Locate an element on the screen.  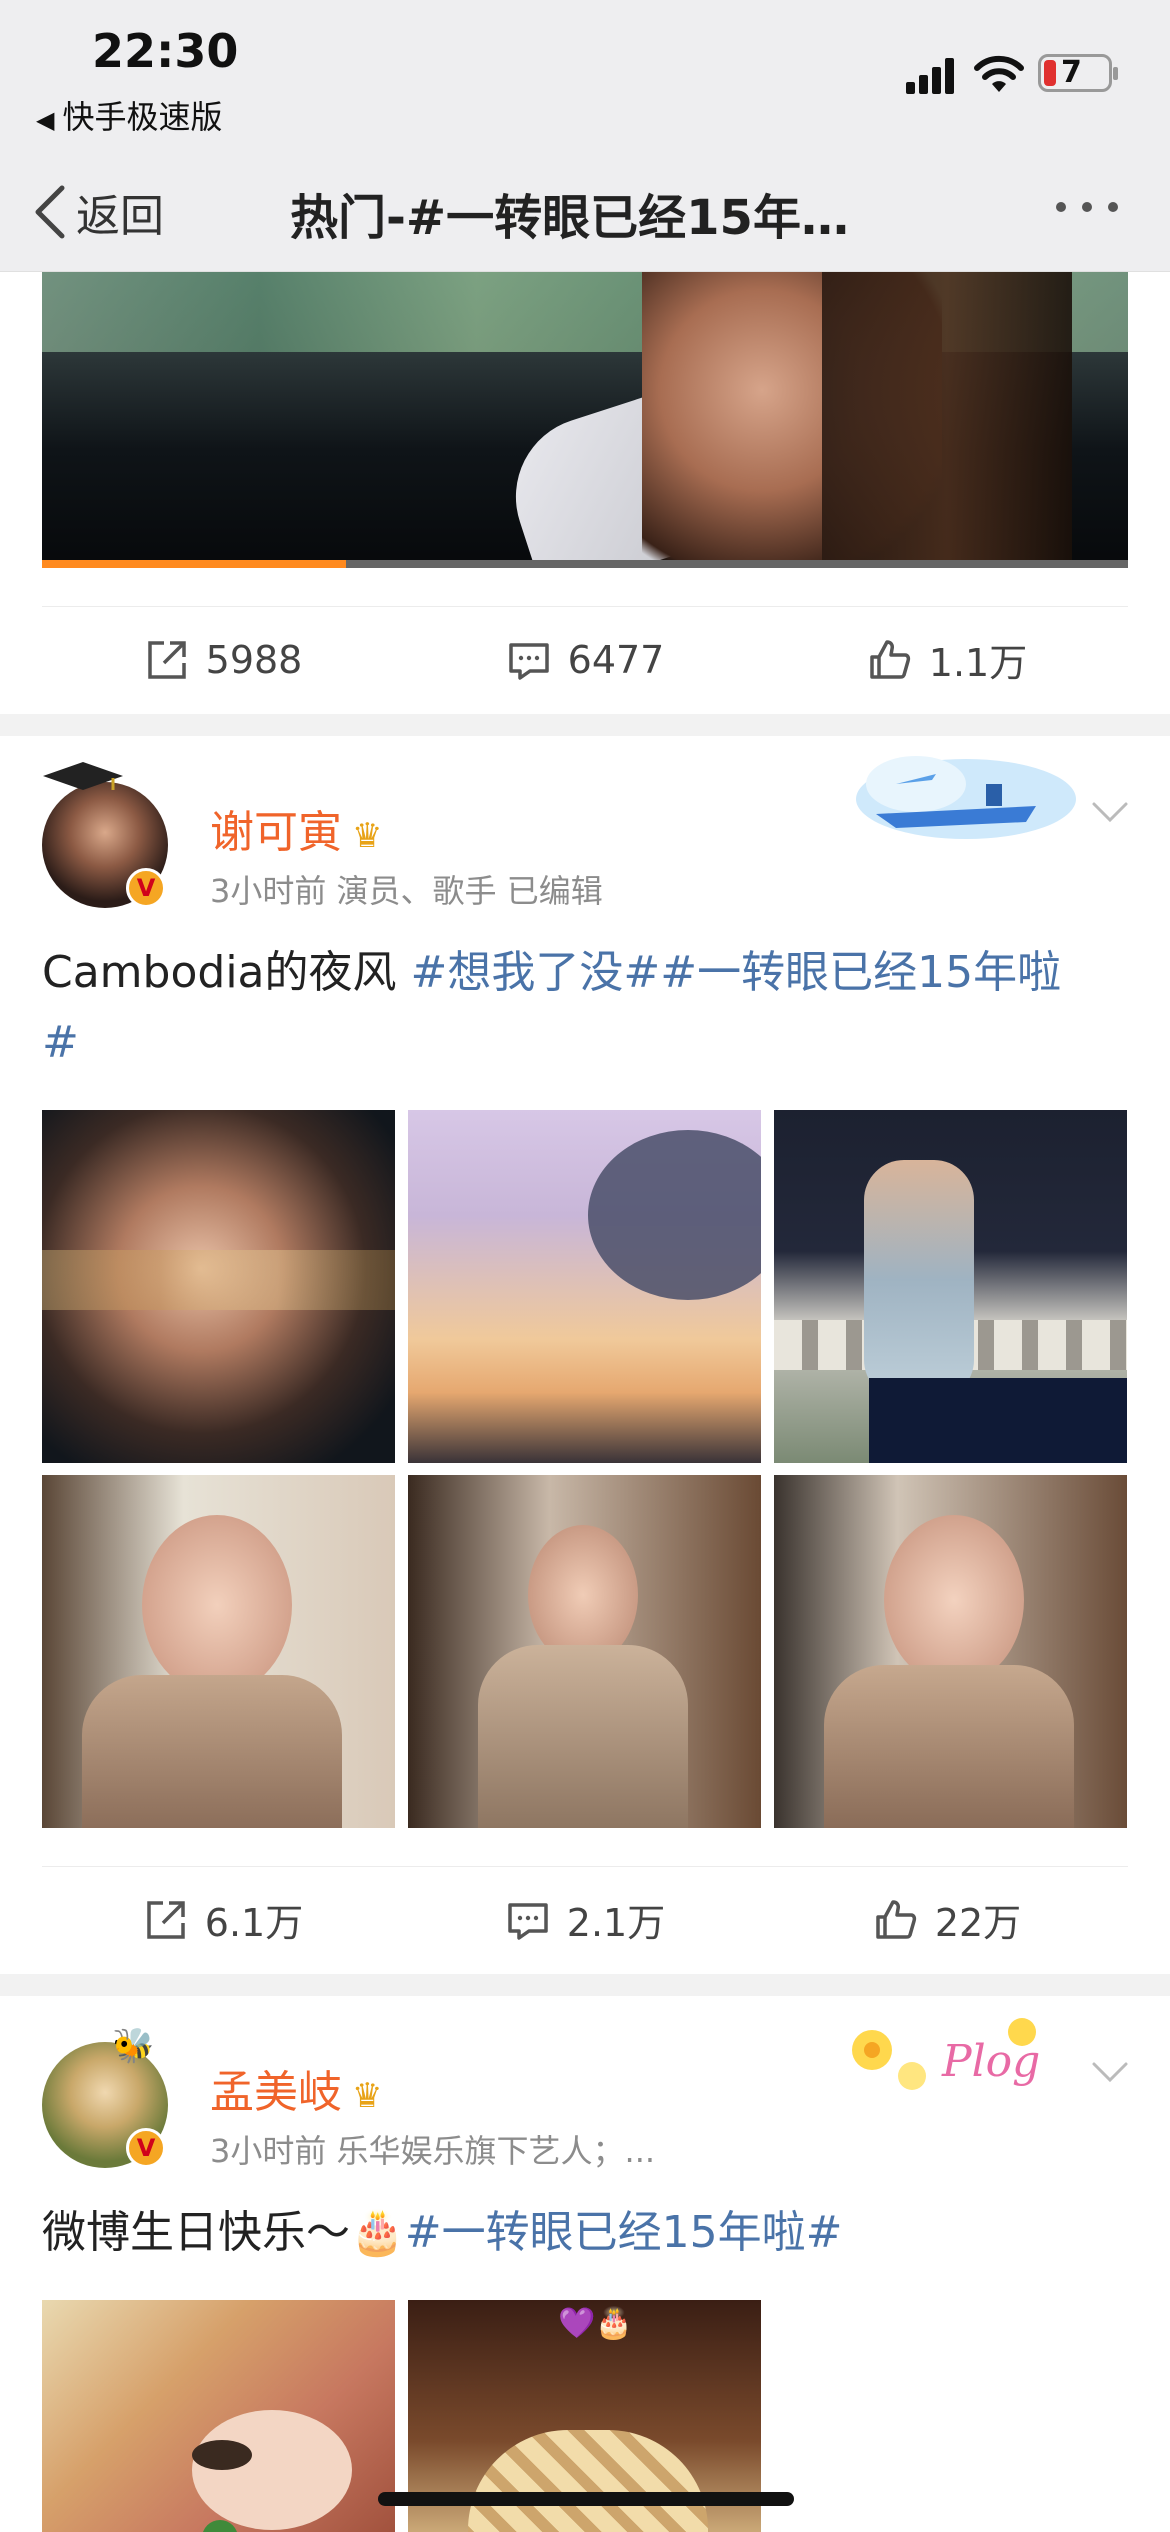
back-button: 返回 is located at coordinates (98, 212).